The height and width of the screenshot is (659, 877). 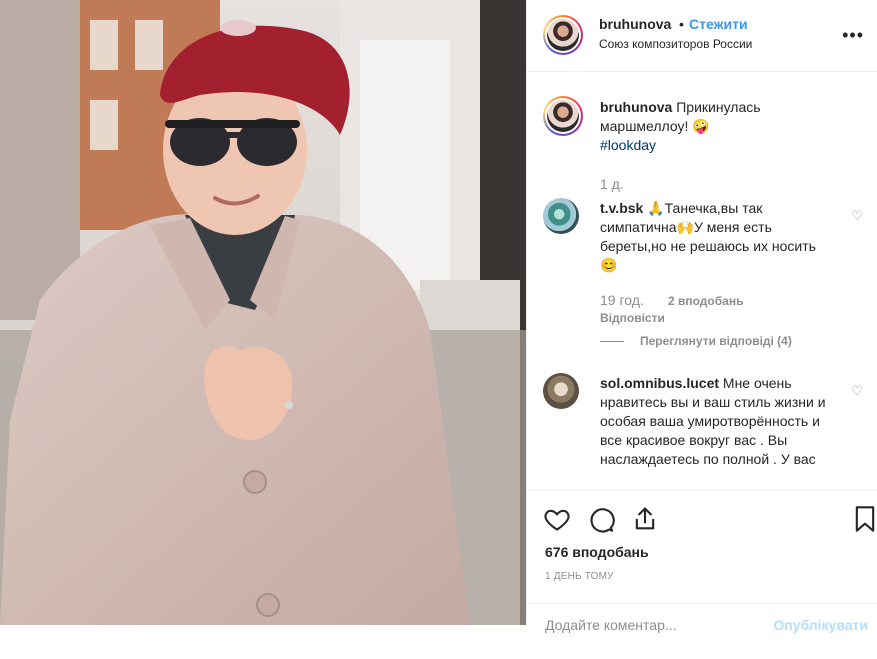 What do you see at coordinates (853, 35) in the screenshot?
I see `more-horizontal-icon: •••` at bounding box center [853, 35].